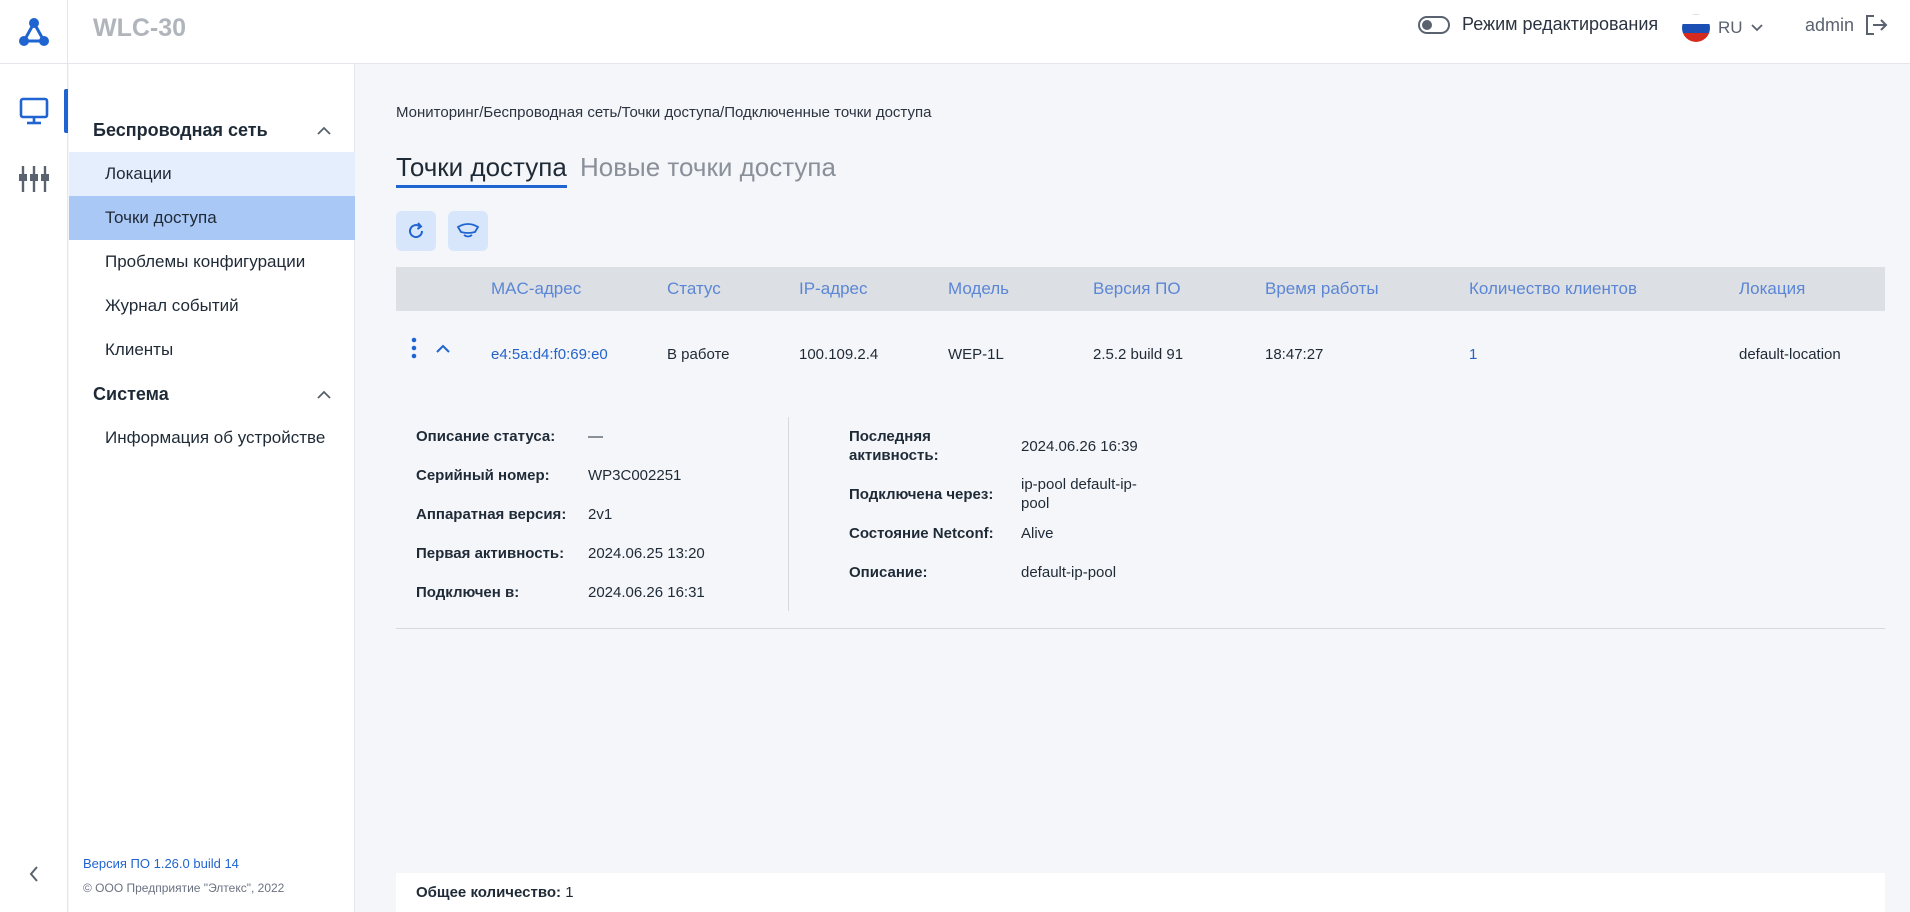 Image resolution: width=1910 pixels, height=912 pixels. I want to click on firmware-version: Версия ПО 1.26.0 build 14, so click(161, 863).